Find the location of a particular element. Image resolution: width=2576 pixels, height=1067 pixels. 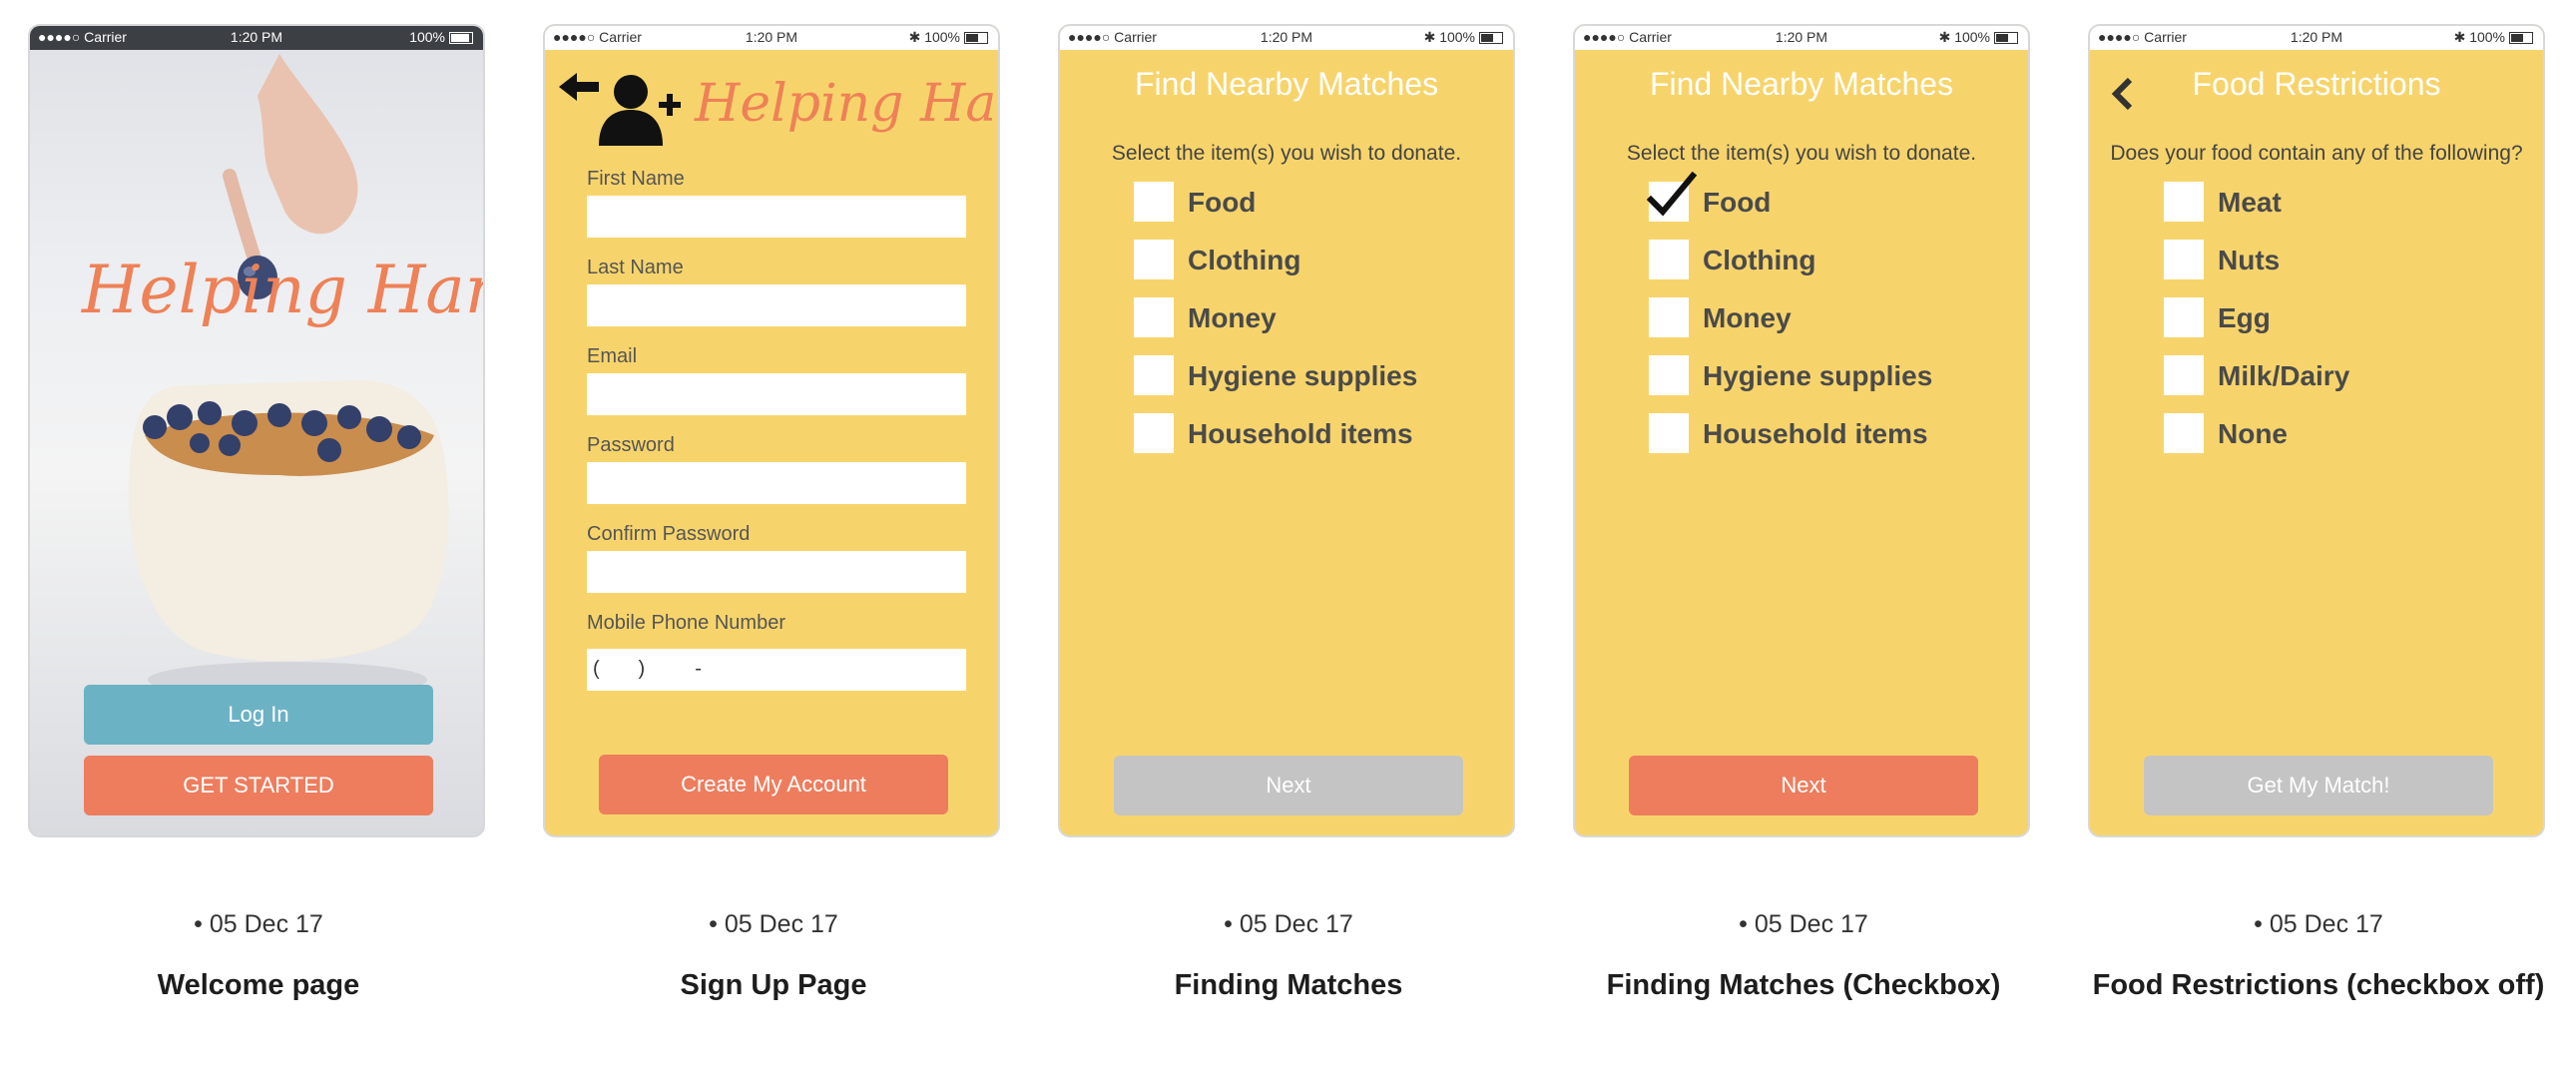

last-name-label: Last Name is located at coordinates (636, 267).